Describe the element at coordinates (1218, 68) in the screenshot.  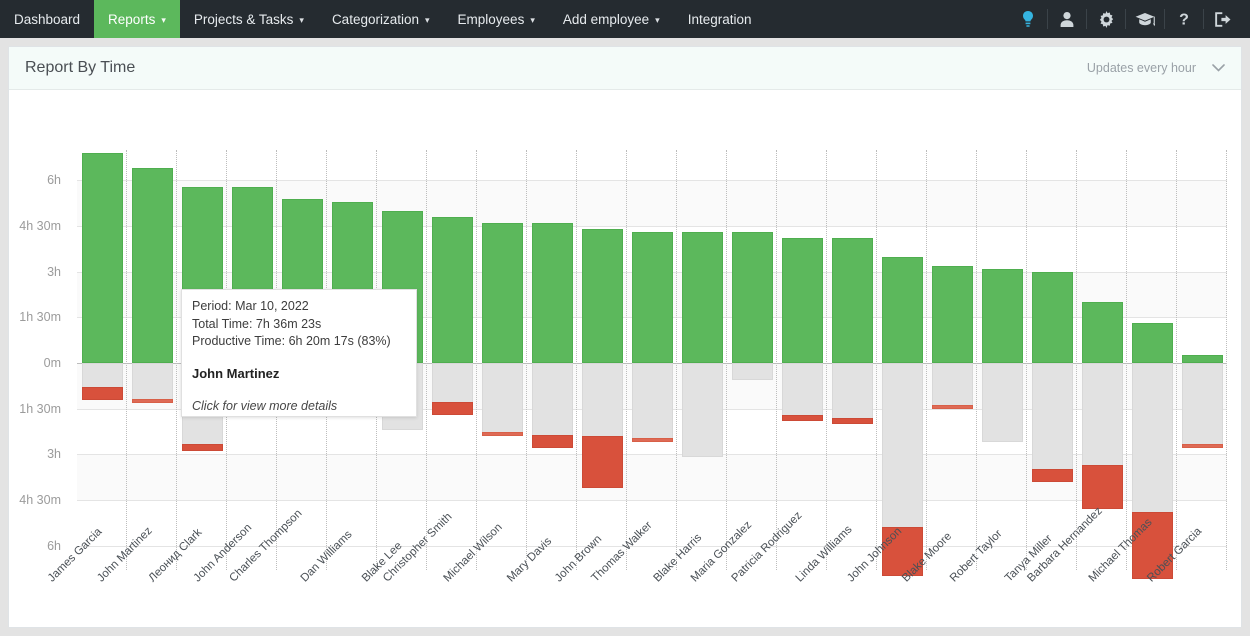
I see `chevron-down-icon` at that location.